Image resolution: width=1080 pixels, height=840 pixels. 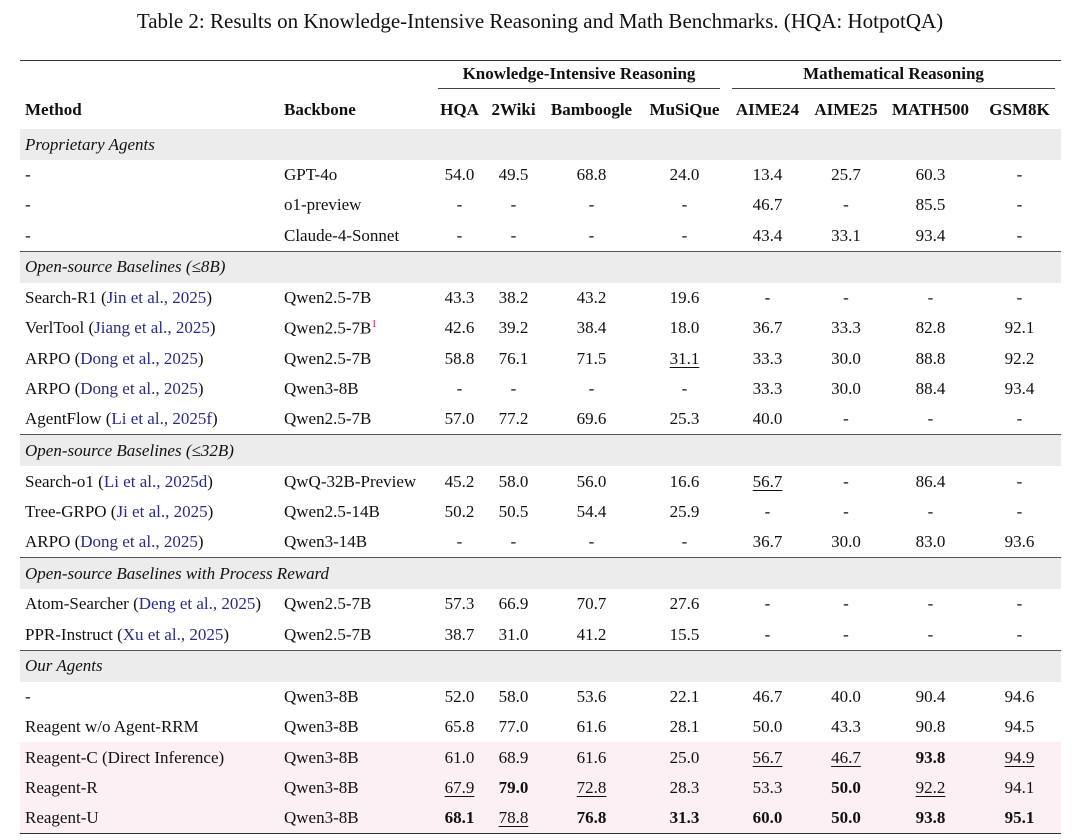 What do you see at coordinates (1019, 512) in the screenshot?
I see `score-cell-gsm8k: -` at bounding box center [1019, 512].